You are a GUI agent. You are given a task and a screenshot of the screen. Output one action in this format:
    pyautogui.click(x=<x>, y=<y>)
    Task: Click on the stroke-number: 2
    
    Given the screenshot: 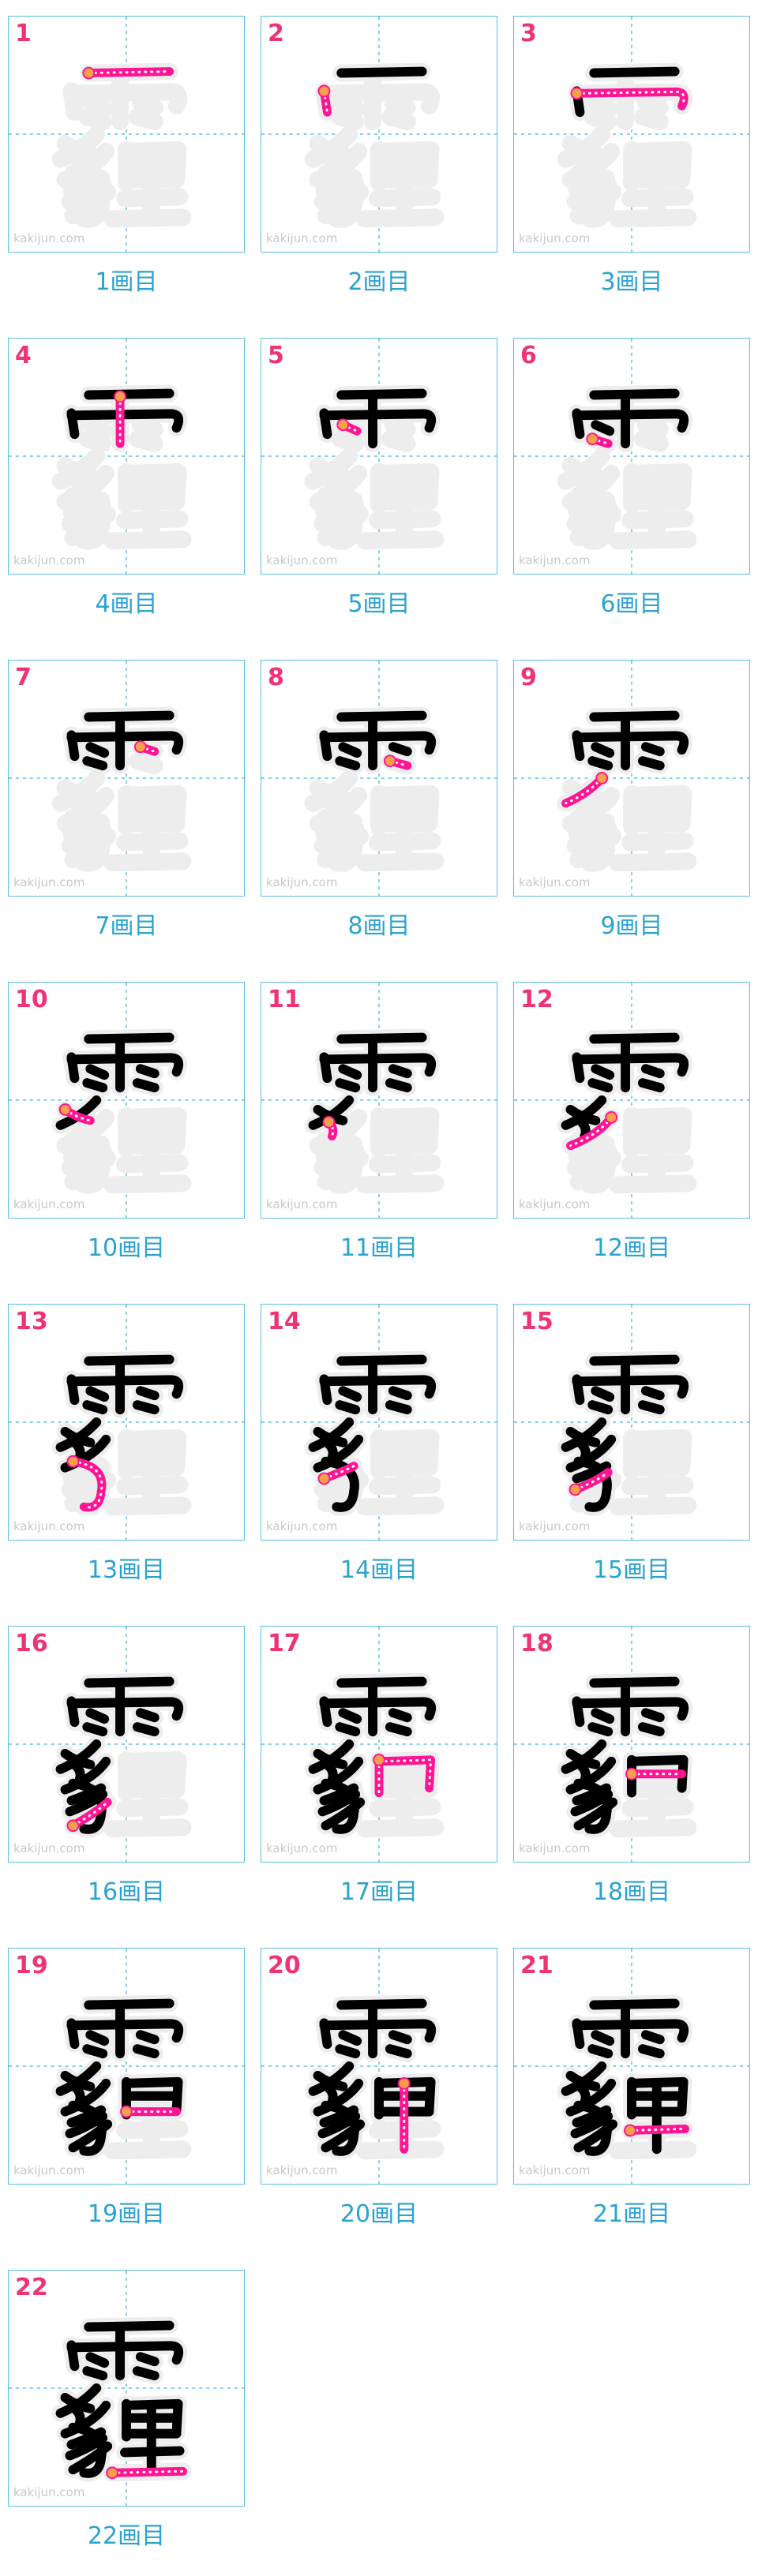 What is the action you would take?
    pyautogui.click(x=276, y=33)
    